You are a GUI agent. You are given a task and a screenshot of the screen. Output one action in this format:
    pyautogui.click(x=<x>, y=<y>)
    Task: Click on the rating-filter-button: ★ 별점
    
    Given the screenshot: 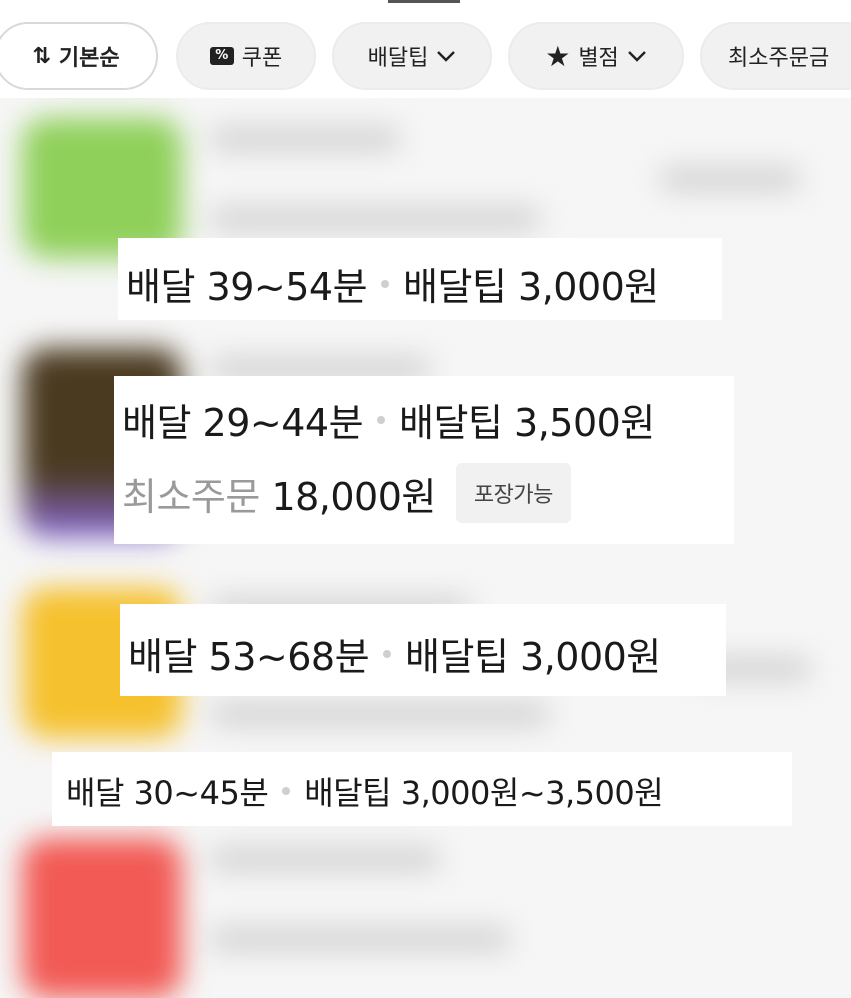 What is the action you would take?
    pyautogui.click(x=596, y=56)
    